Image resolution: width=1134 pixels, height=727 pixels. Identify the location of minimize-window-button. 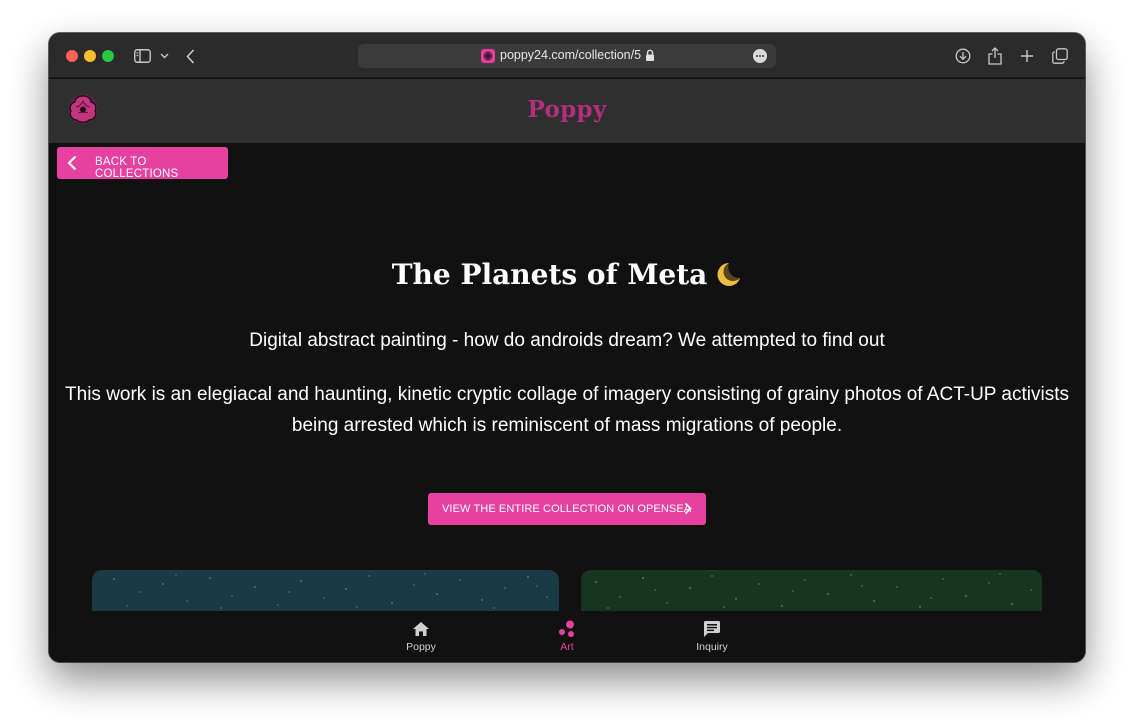
(90, 56).